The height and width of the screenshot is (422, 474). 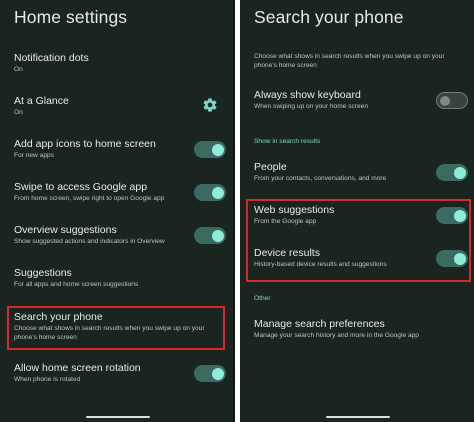 What do you see at coordinates (307, 95) in the screenshot?
I see `setting-title: Always show keyboard` at bounding box center [307, 95].